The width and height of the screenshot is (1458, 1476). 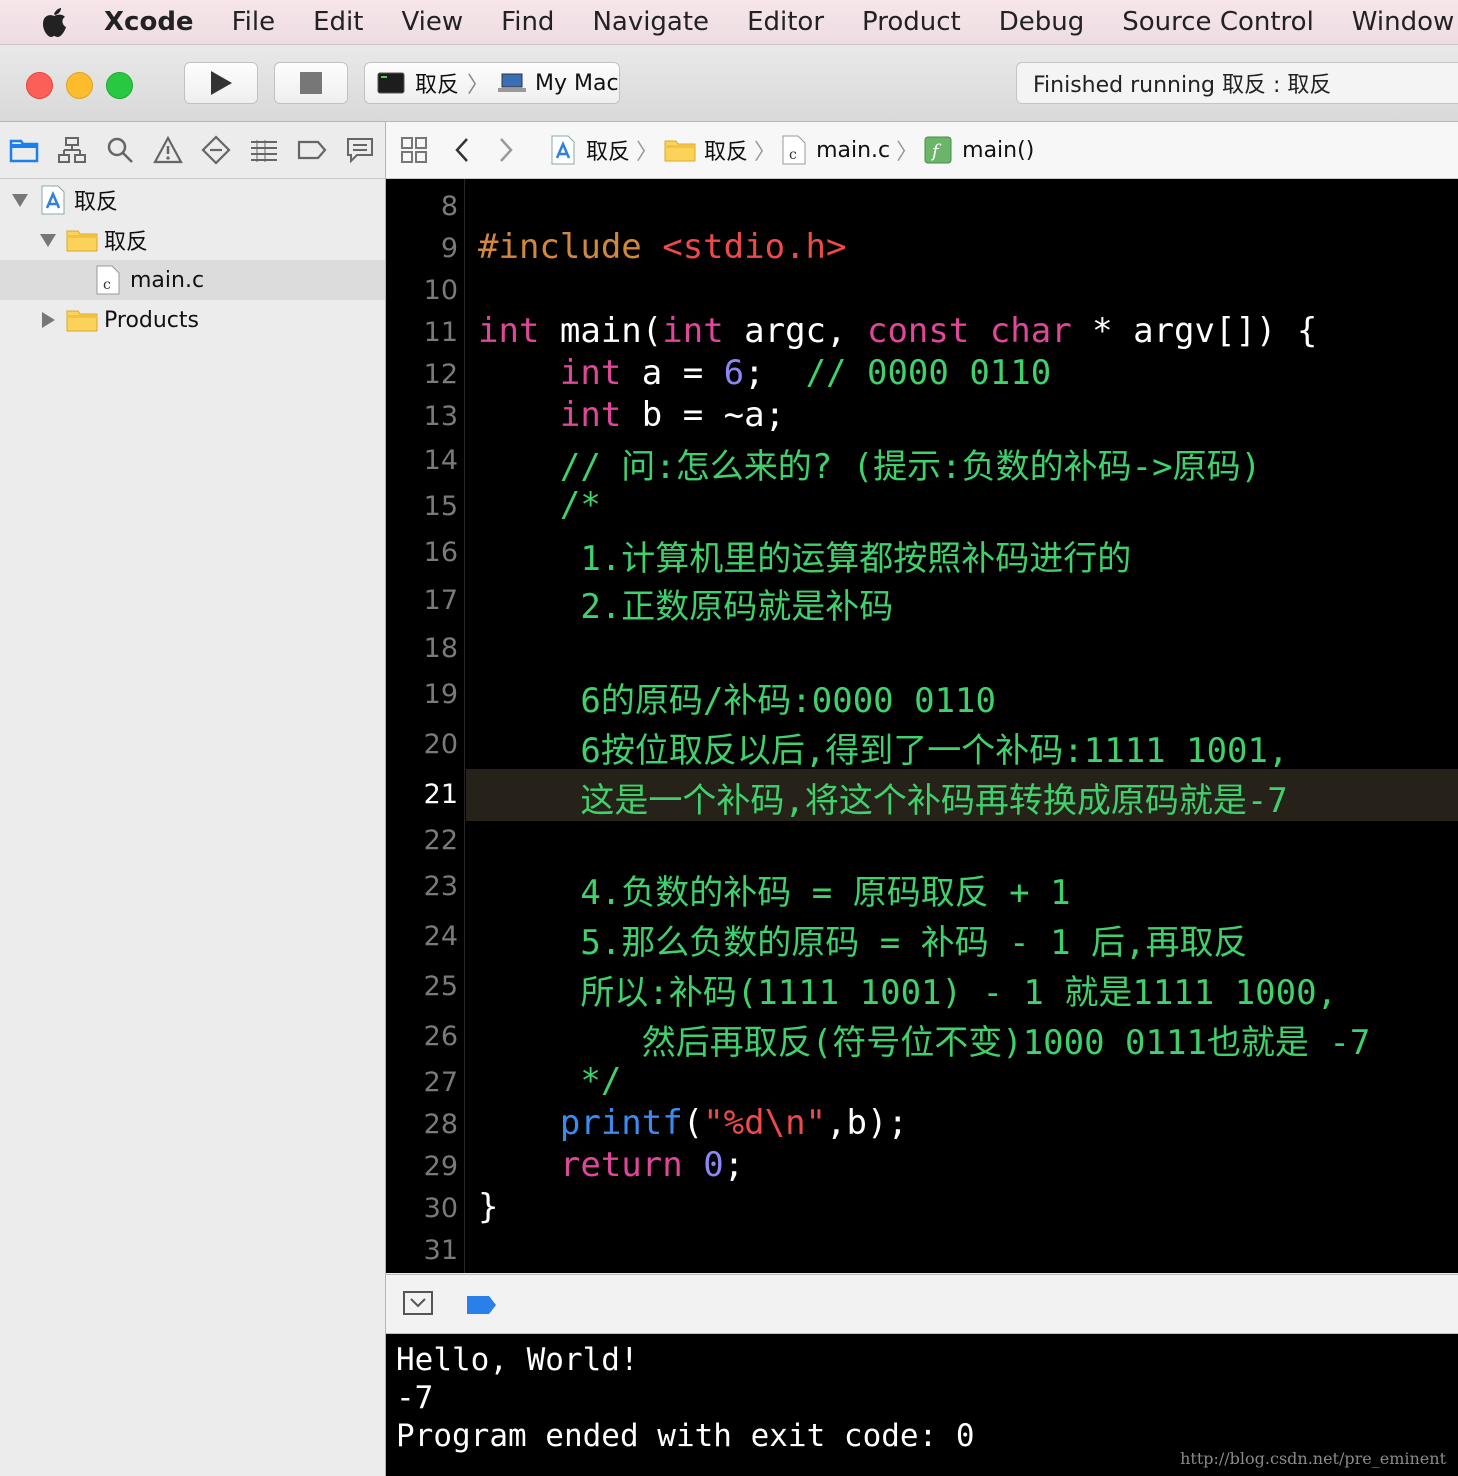 What do you see at coordinates (216, 150) in the screenshot?
I see `tab-test-navigator` at bounding box center [216, 150].